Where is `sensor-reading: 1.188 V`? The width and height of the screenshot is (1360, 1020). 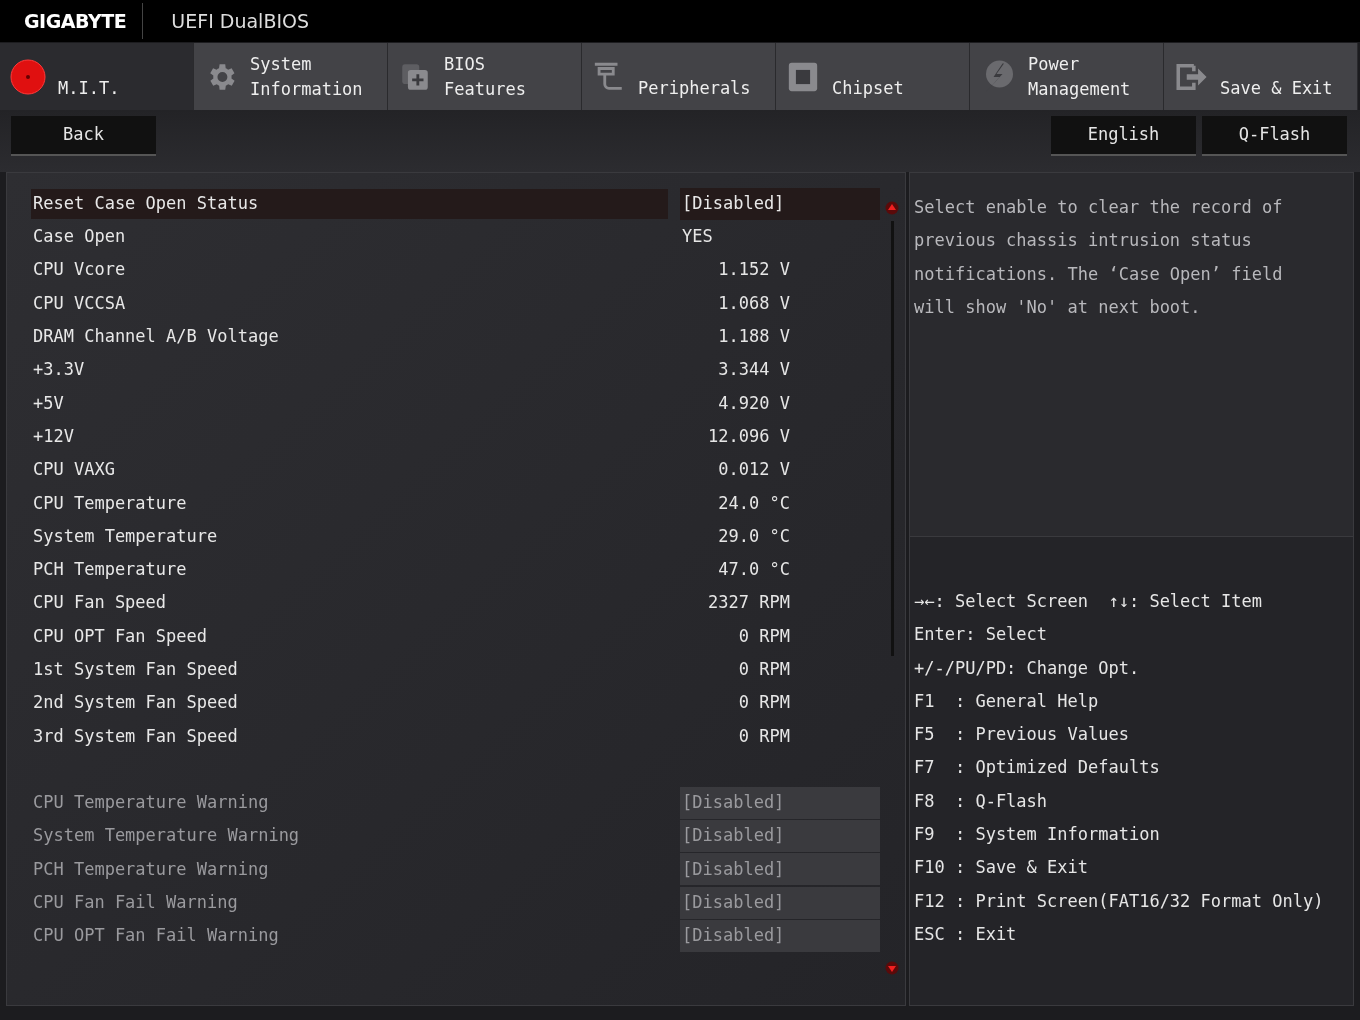
sensor-reading: 1.188 V is located at coordinates (753, 337).